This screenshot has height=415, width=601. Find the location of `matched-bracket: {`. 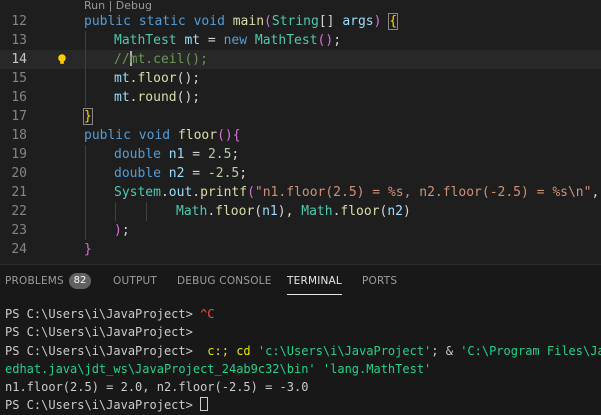

matched-bracket: { is located at coordinates (393, 21).